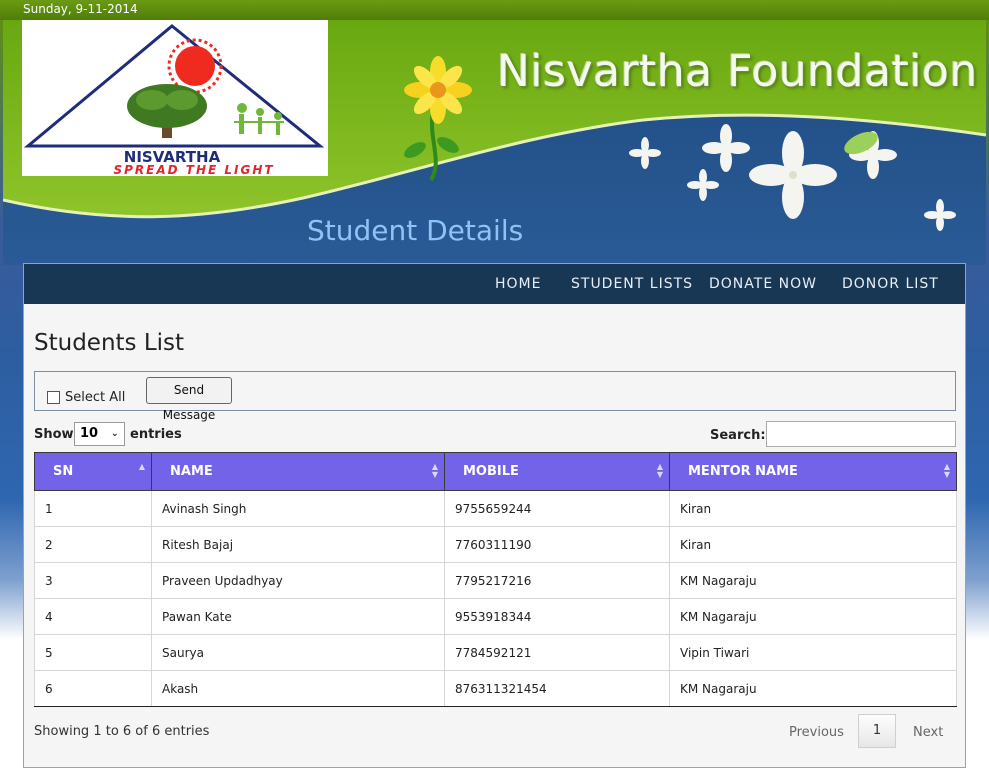 This screenshot has height=768, width=989. What do you see at coordinates (93, 688) in the screenshot?
I see `cell-sn: 6` at bounding box center [93, 688].